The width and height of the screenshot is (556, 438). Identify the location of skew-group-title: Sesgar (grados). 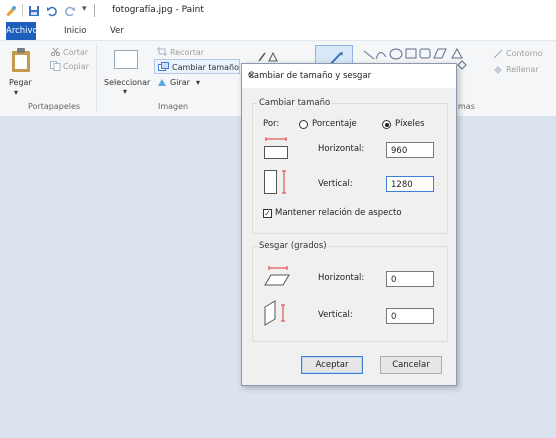
(293, 246).